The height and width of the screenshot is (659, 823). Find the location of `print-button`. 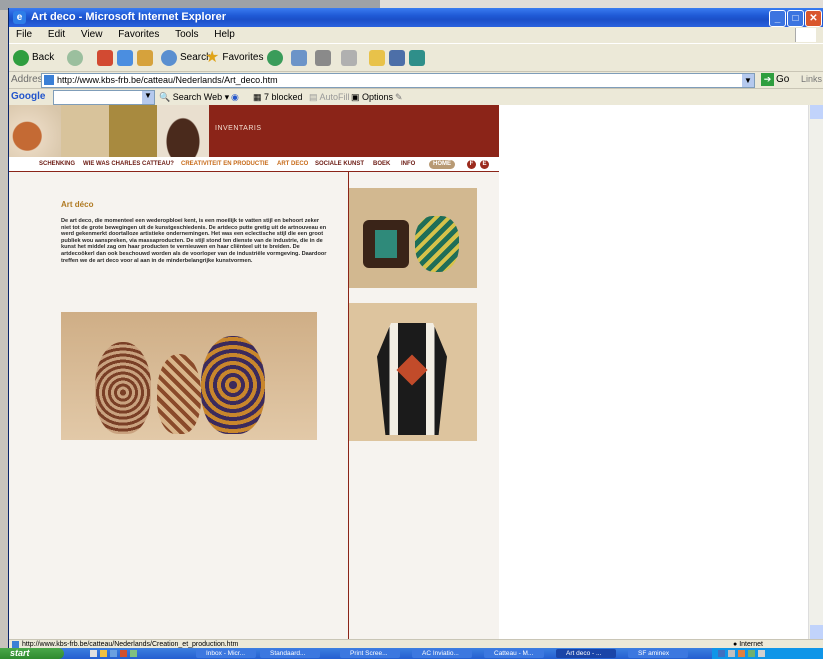

print-button is located at coordinates (323, 58).